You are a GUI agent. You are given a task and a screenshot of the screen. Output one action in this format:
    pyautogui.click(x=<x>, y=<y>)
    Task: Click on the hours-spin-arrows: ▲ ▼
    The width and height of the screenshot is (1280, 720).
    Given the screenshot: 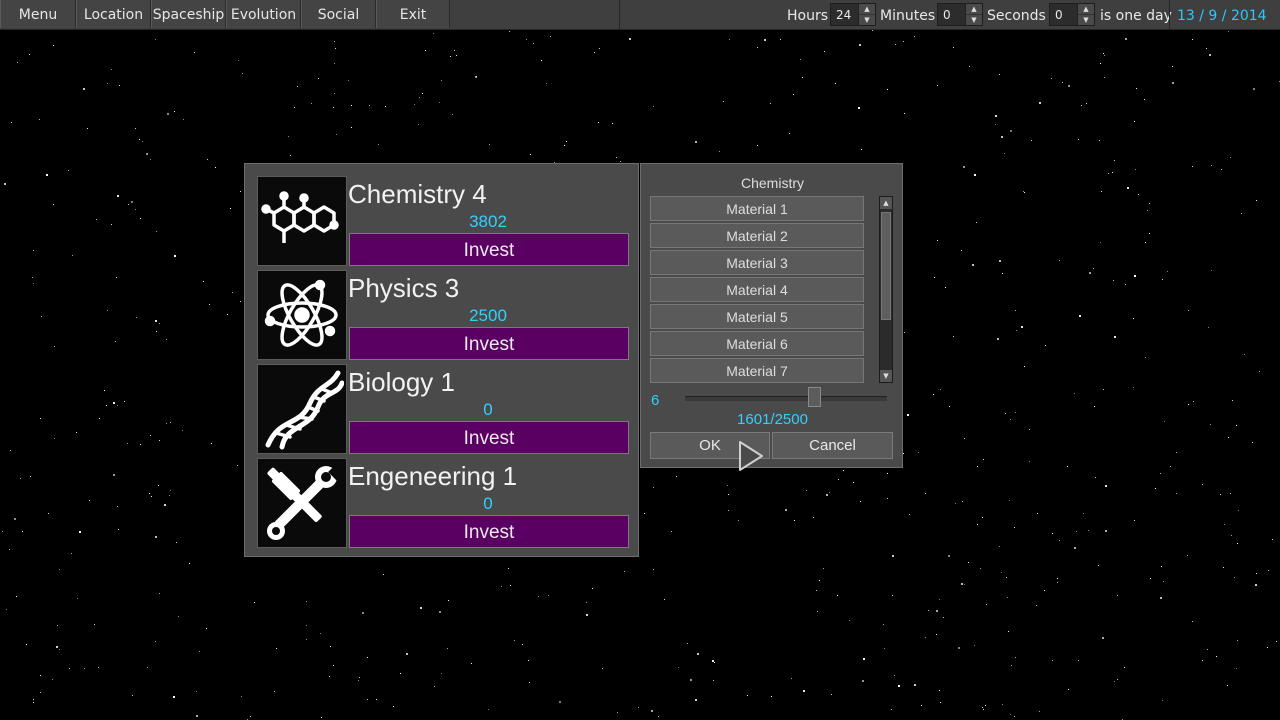 What is the action you would take?
    pyautogui.click(x=866, y=14)
    